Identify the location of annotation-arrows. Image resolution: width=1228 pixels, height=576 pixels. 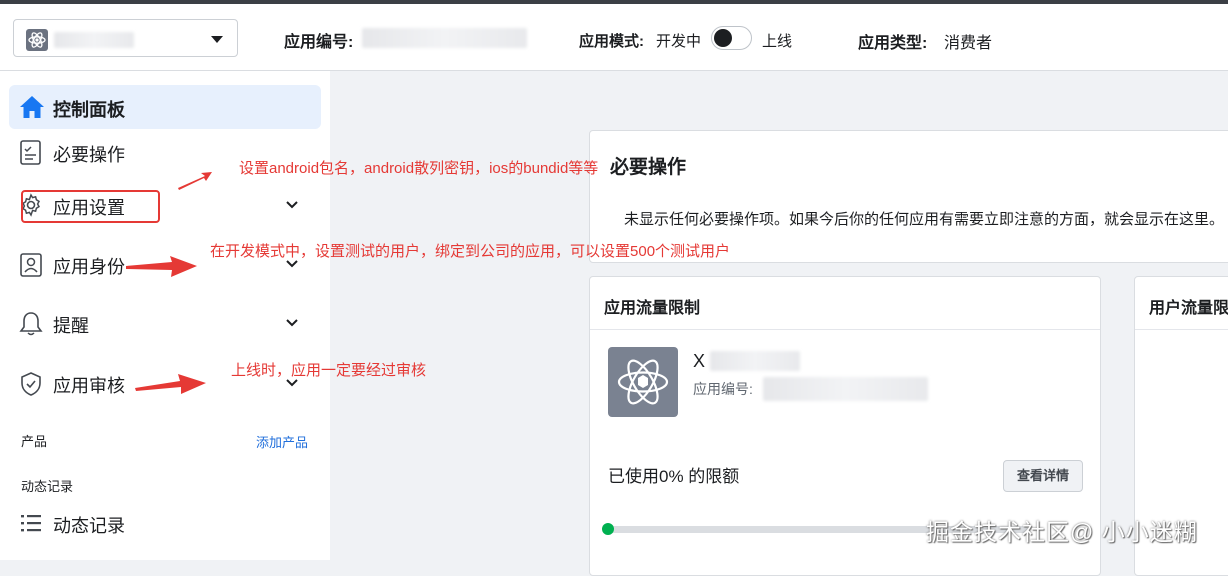
(169, 283).